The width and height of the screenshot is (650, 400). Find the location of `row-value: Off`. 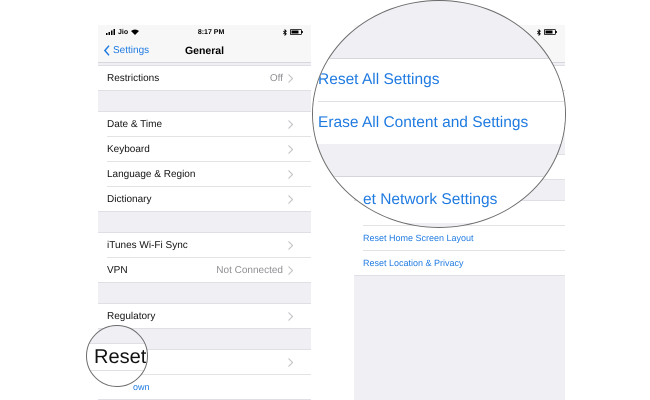

row-value: Off is located at coordinates (276, 78).